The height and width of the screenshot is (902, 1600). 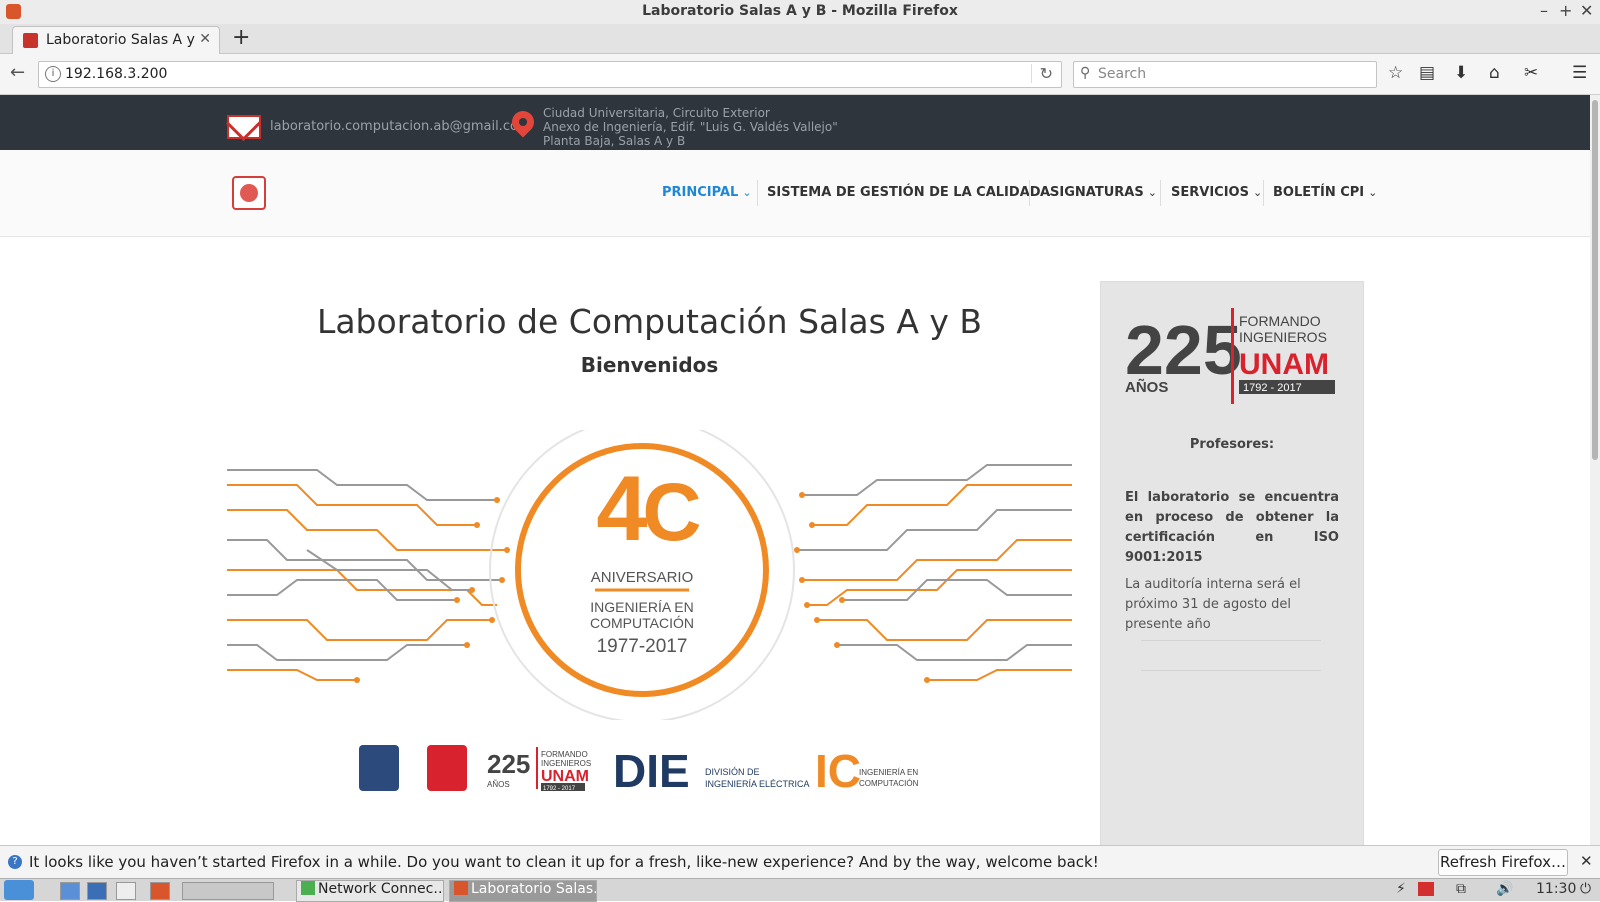 What do you see at coordinates (651, 771) in the screenshot?
I see `die-logo: DIE` at bounding box center [651, 771].